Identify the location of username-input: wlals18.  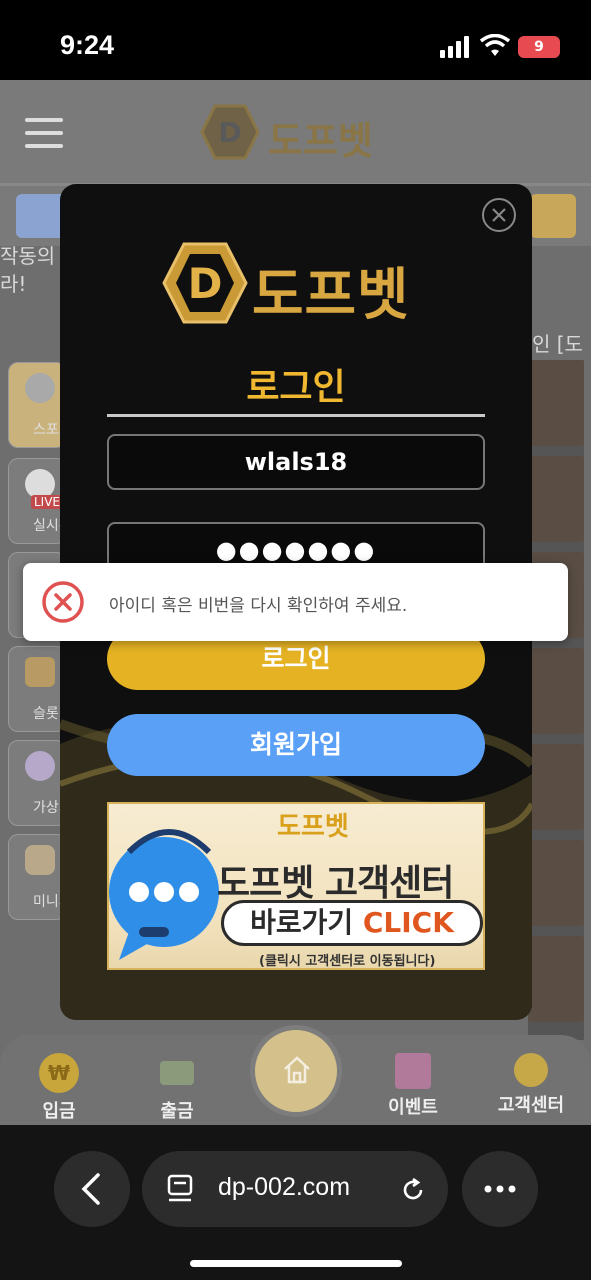
(296, 462).